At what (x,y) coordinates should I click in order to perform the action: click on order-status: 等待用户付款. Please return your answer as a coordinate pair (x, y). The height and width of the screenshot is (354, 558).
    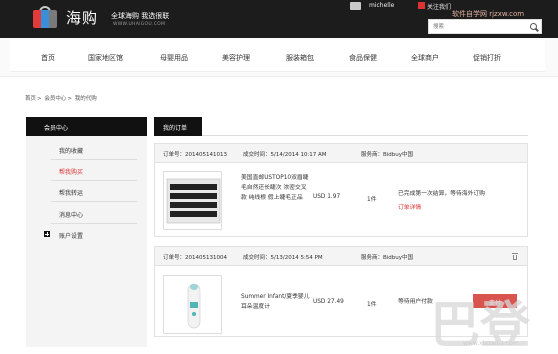
    Looking at the image, I should click on (415, 302).